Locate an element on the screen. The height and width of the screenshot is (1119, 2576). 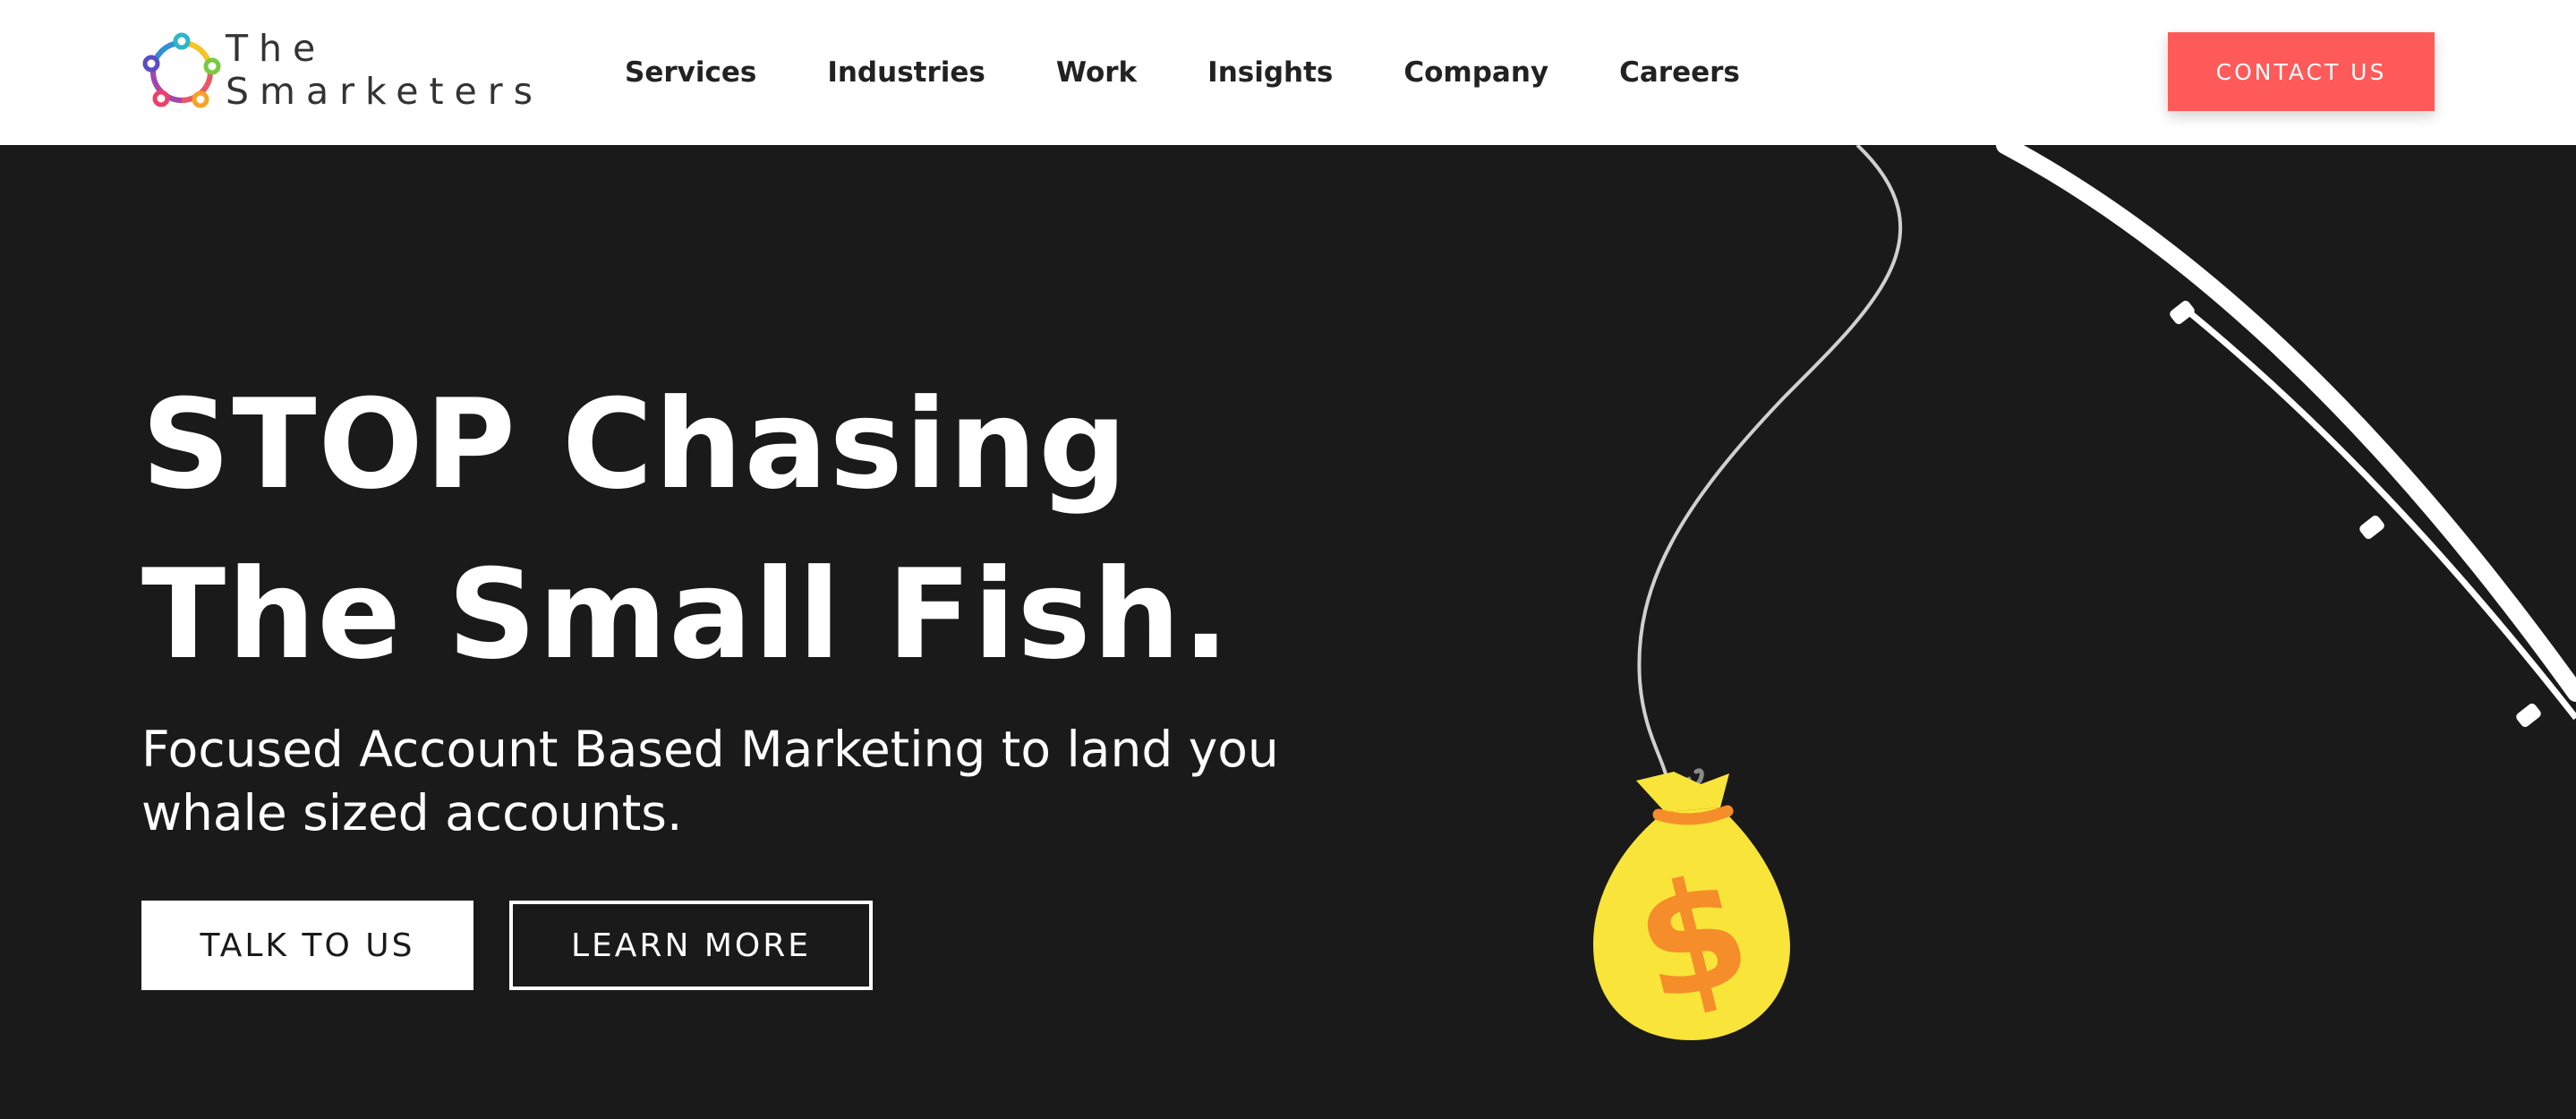
nav-item-careers: Careers is located at coordinates (1679, 72).